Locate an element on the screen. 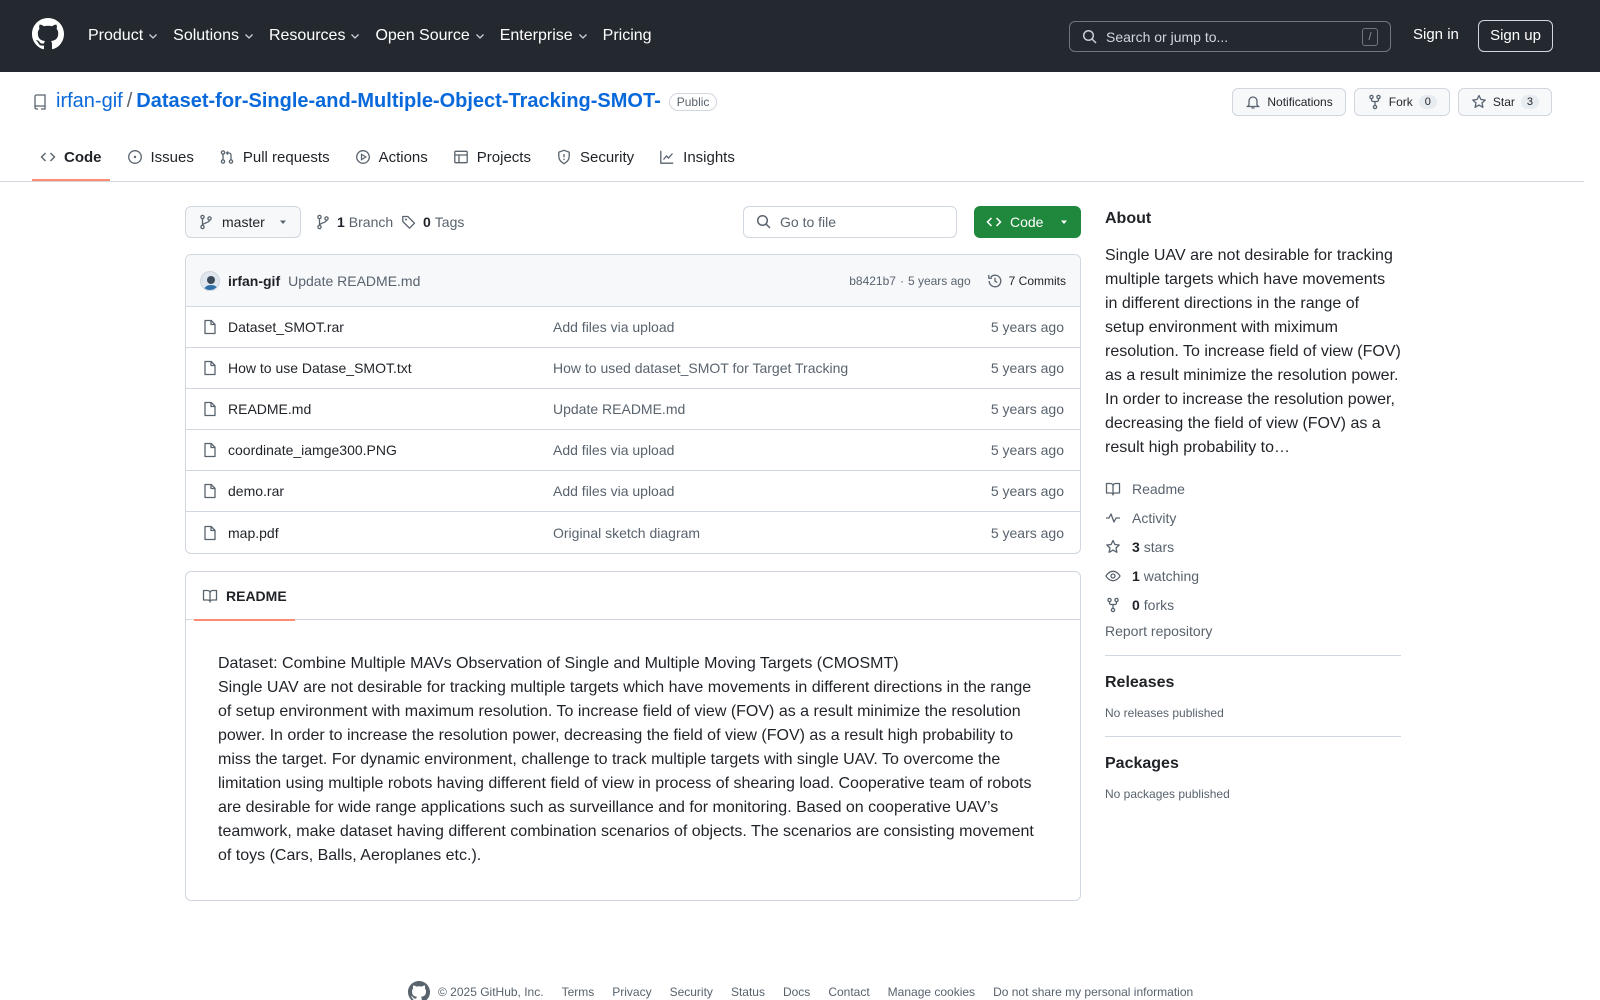 The image size is (1600, 1000). tab-insights: Insights is located at coordinates (697, 157).